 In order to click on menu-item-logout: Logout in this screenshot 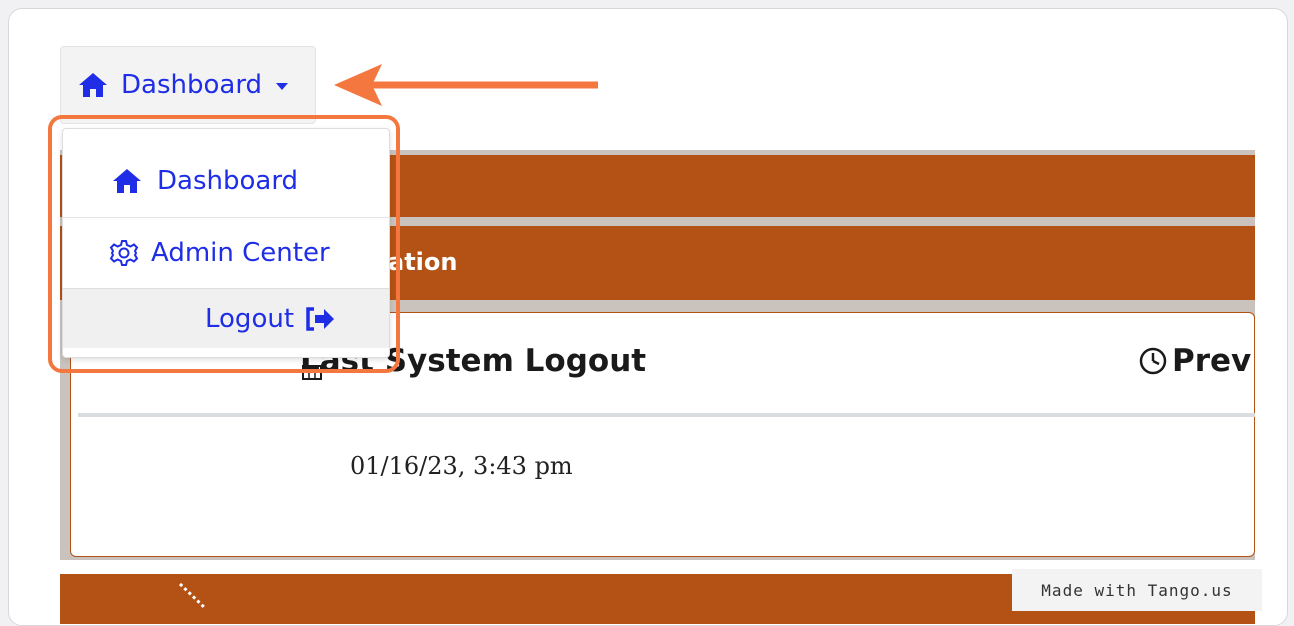, I will do `click(226, 318)`.